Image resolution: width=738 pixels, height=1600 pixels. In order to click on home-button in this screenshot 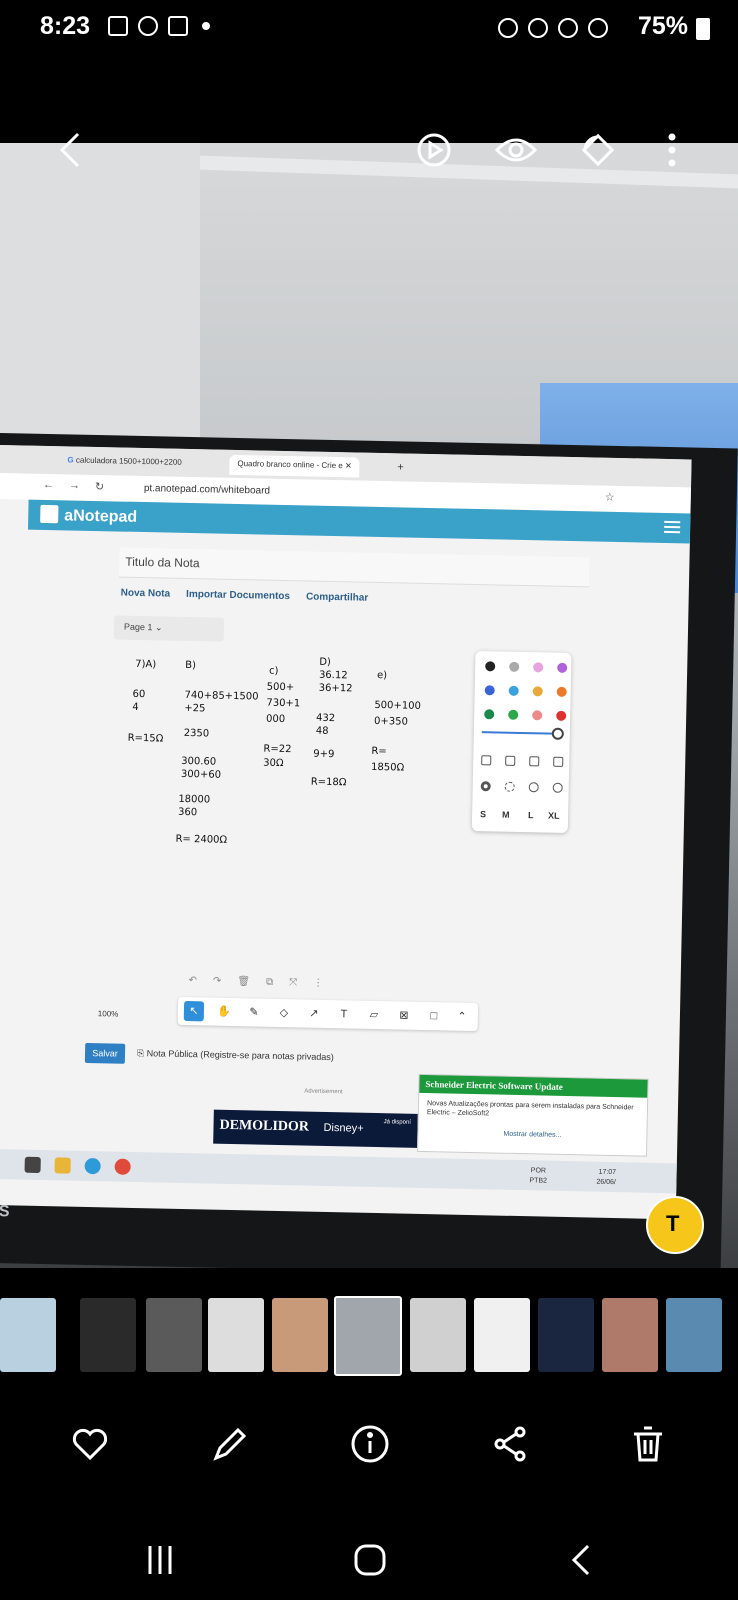, I will do `click(375, 1560)`.